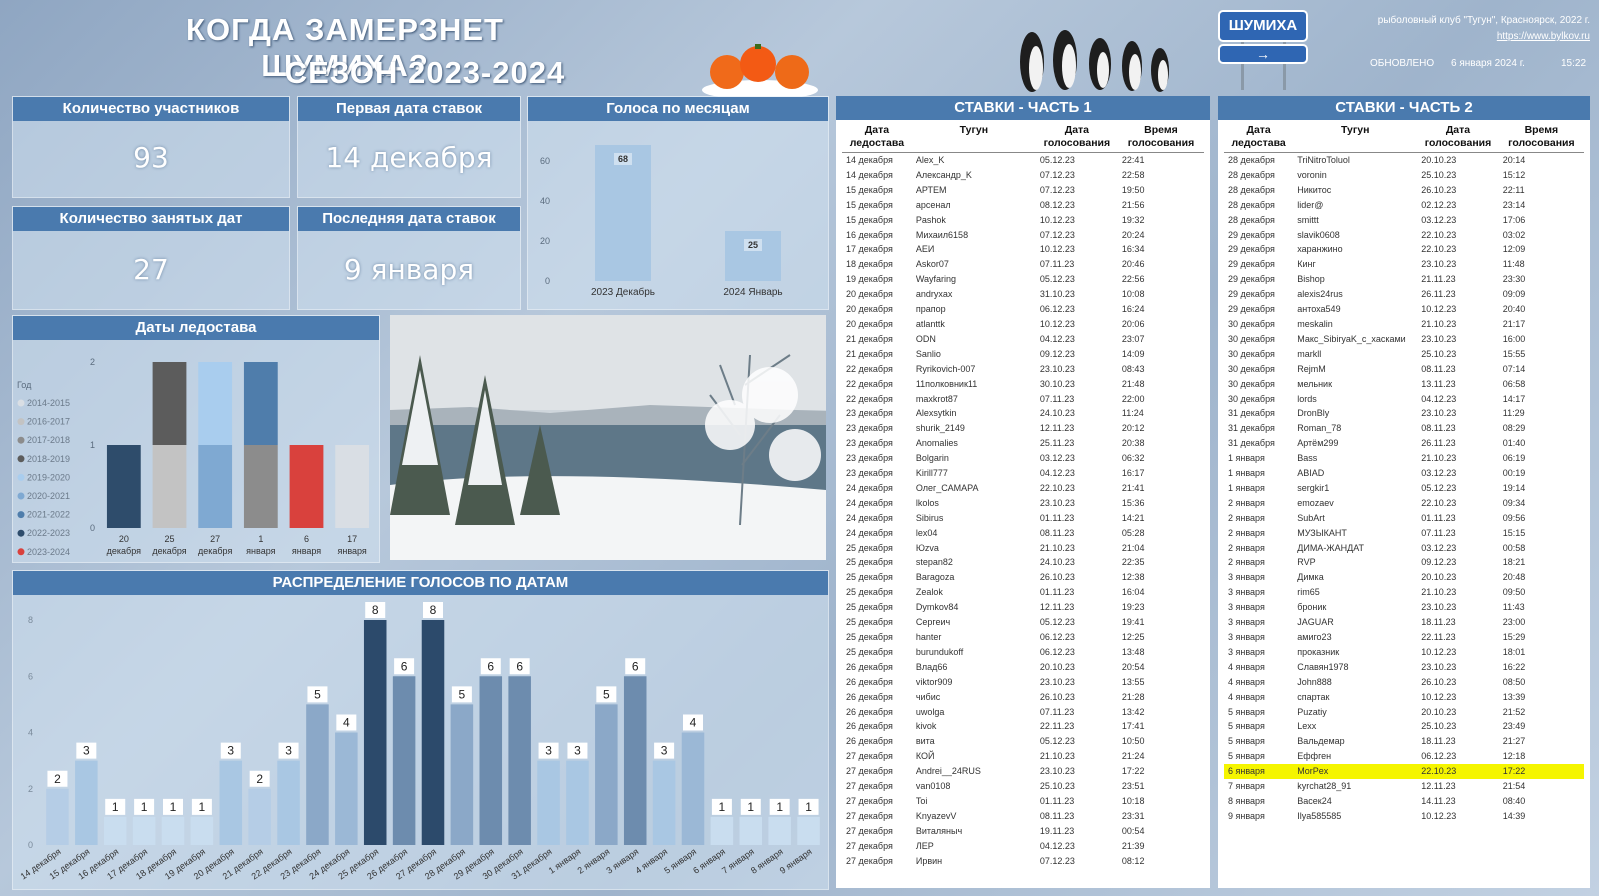  I want to click on bets-part2-row: 8 января Васек24 14.11.23 08:40, so click(1404, 801).